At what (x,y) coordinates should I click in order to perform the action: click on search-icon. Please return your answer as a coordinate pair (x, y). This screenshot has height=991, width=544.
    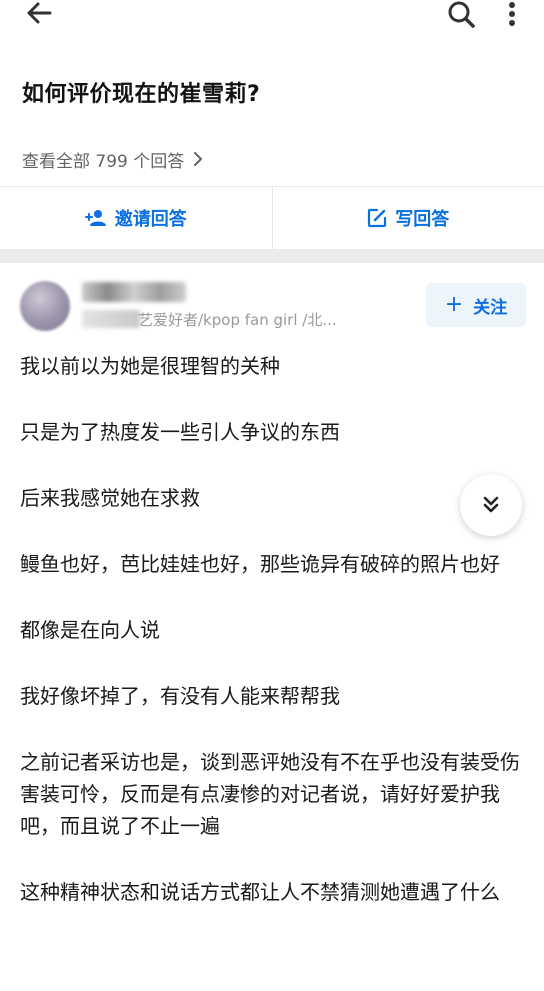
    Looking at the image, I should click on (461, 14).